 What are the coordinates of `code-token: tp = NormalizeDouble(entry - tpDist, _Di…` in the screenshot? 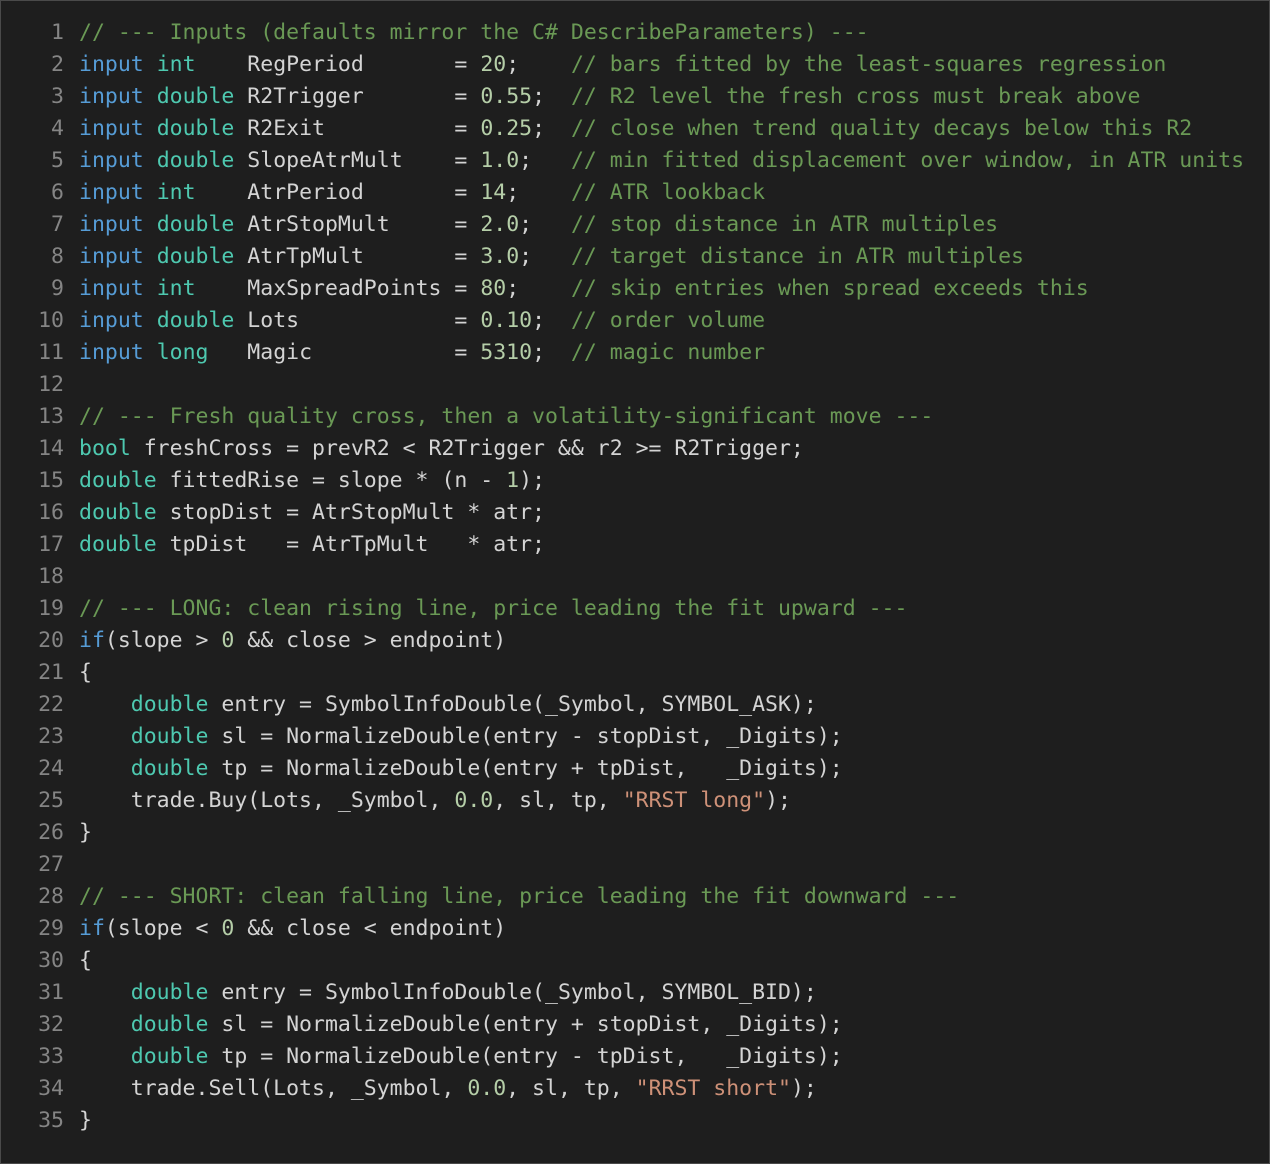 It's located at (525, 1056).